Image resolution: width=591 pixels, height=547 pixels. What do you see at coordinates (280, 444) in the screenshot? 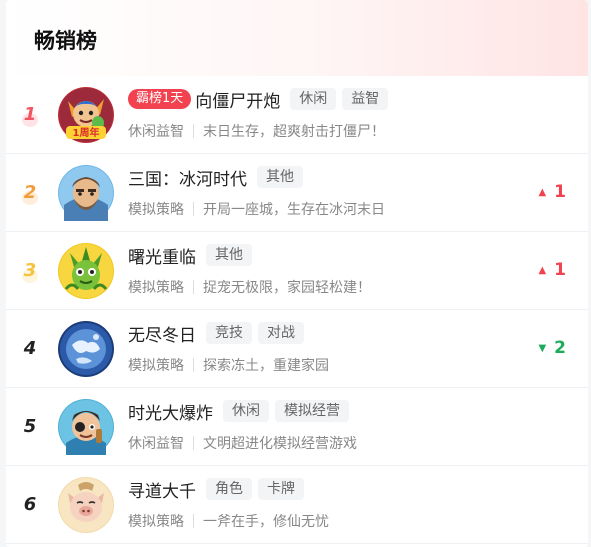
I see `game-description: 文明超进化模拟经营游戏` at bounding box center [280, 444].